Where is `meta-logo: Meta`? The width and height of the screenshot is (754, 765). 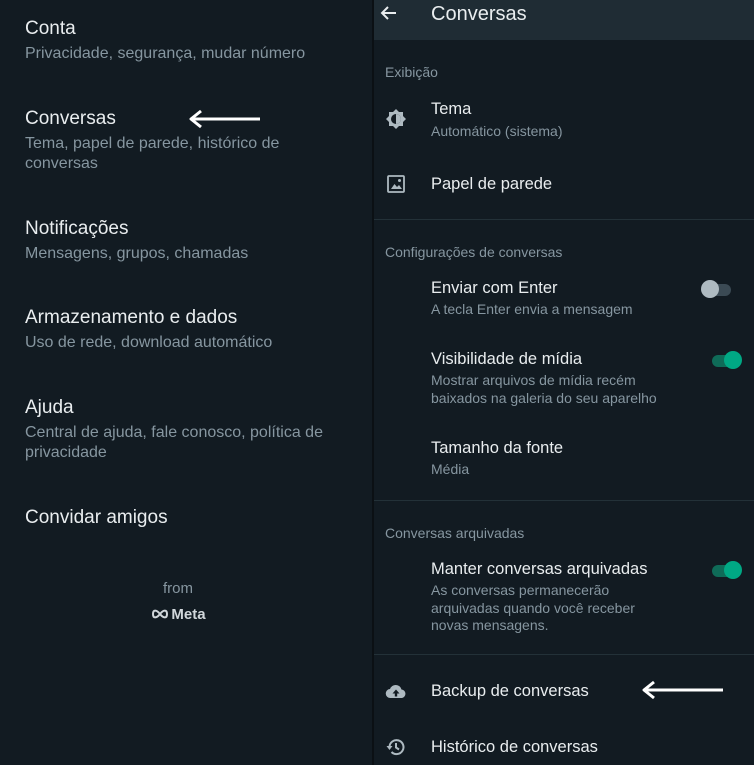 meta-logo: Meta is located at coordinates (178, 614).